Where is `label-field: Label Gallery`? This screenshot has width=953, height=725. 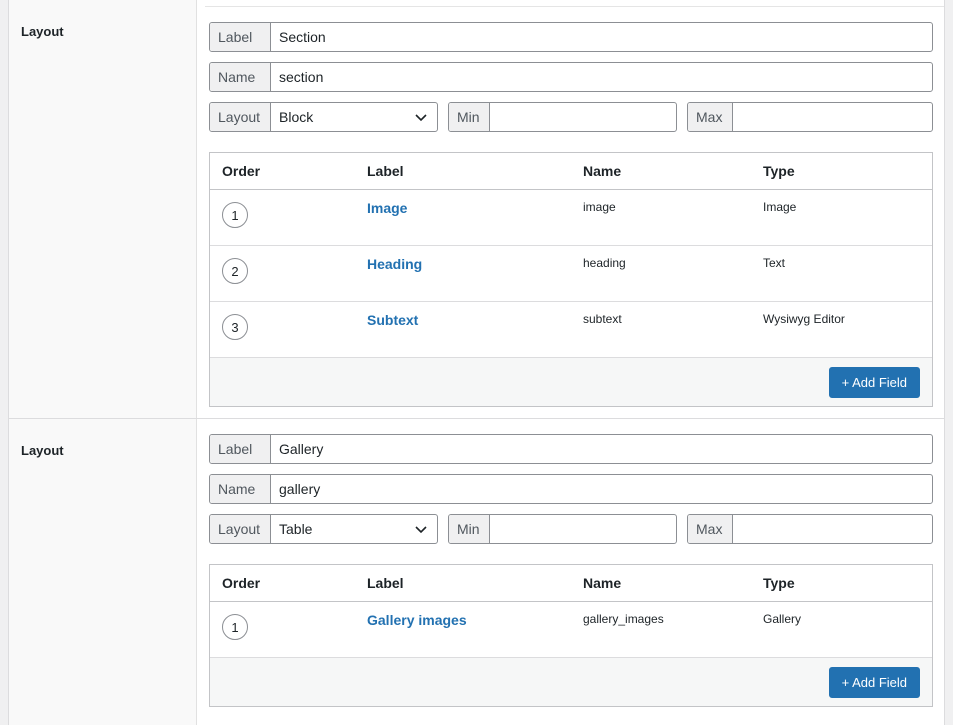
label-field: Label Gallery is located at coordinates (571, 449).